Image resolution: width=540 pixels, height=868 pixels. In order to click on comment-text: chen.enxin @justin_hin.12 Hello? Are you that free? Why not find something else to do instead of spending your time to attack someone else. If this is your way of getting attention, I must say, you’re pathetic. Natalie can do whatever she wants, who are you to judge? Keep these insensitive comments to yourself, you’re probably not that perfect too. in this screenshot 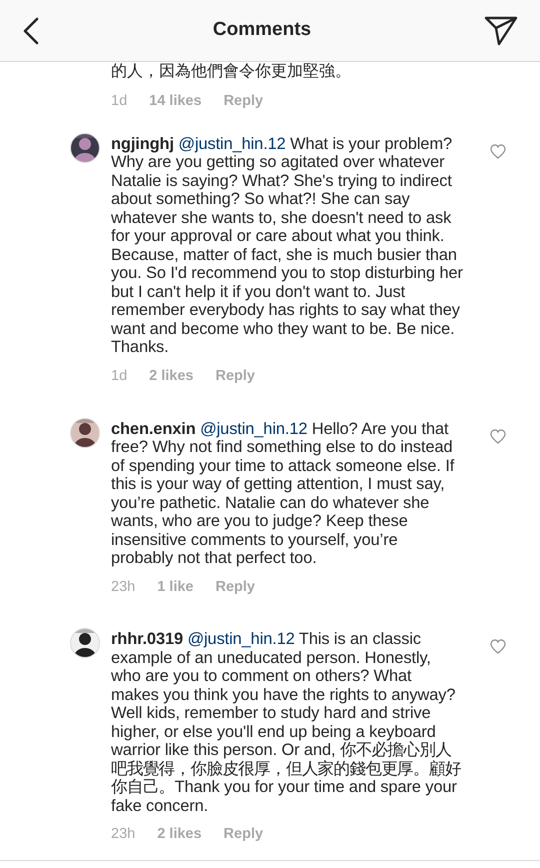, I will do `click(283, 494)`.